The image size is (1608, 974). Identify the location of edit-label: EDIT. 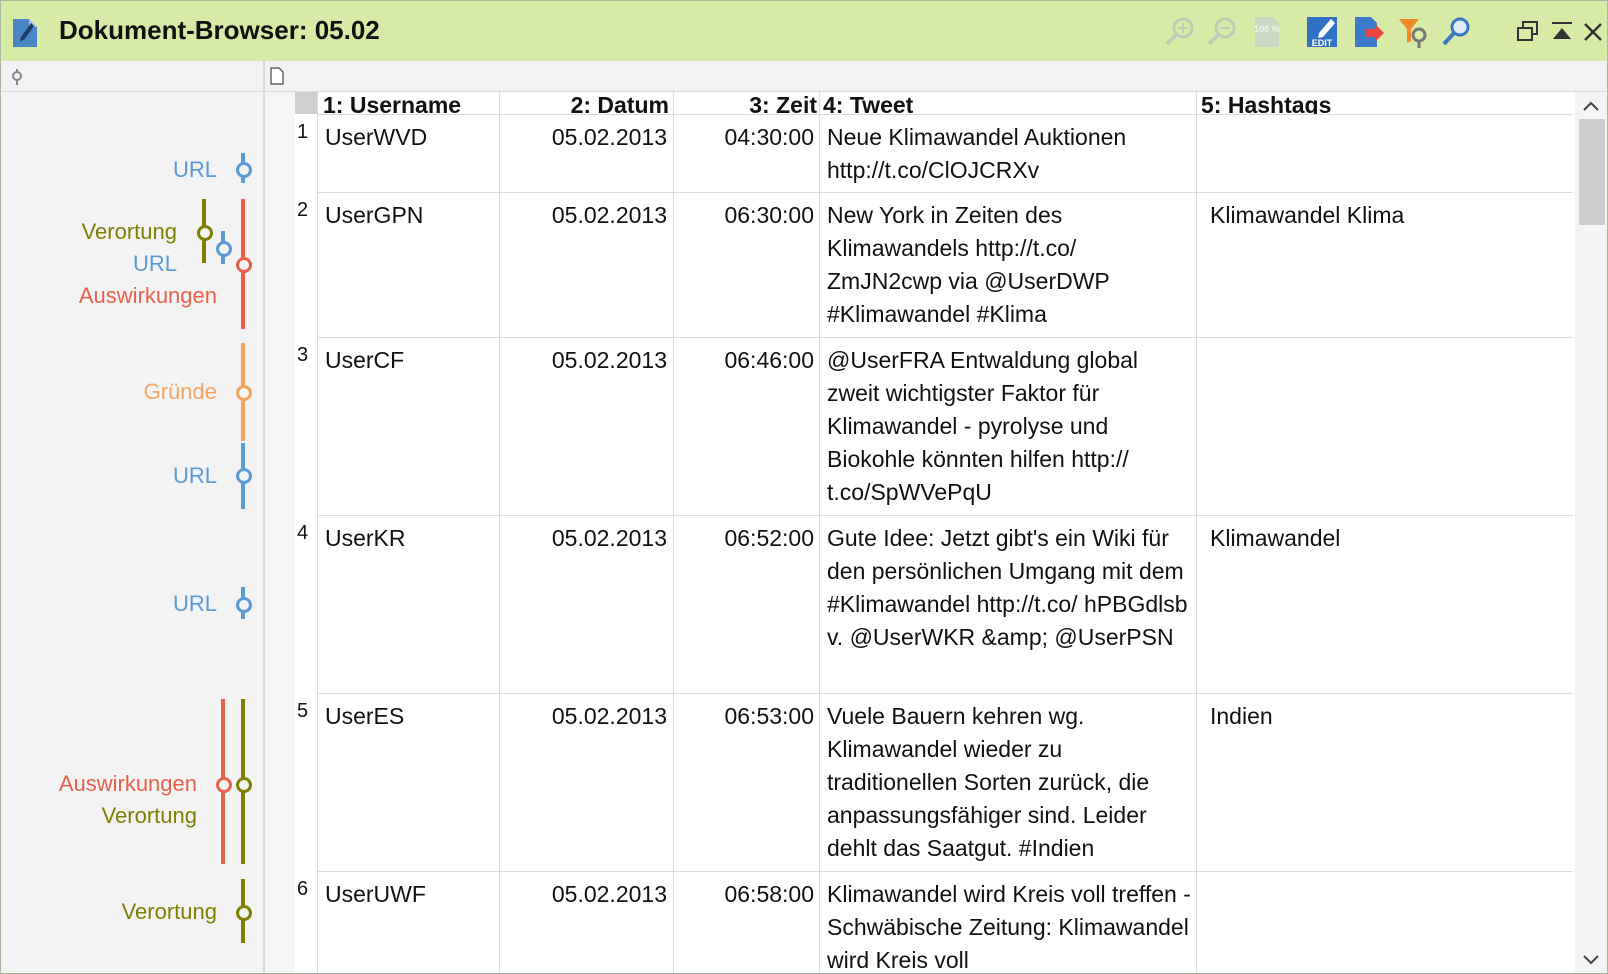
(1322, 43).